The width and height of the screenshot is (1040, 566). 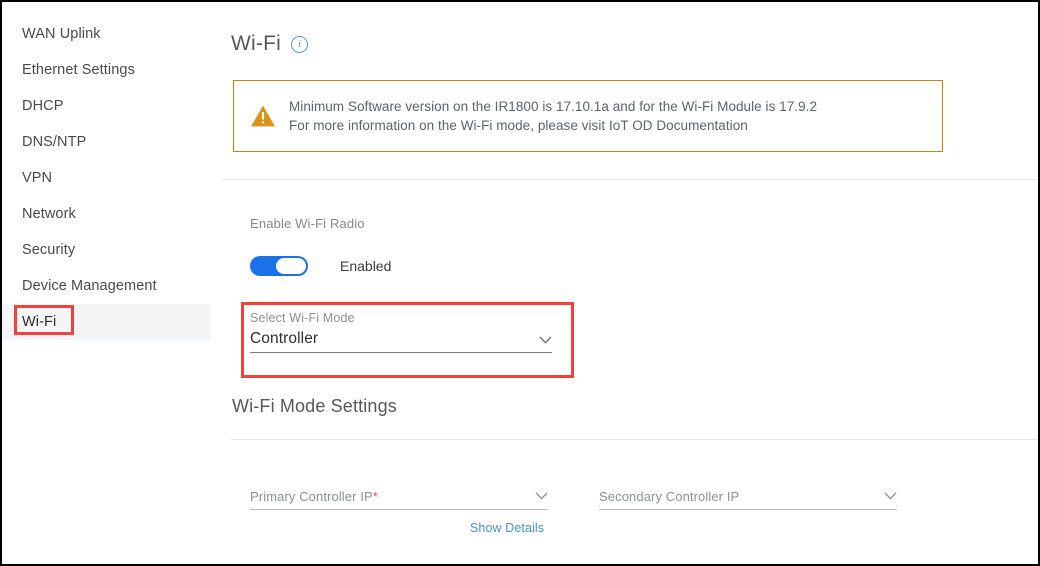 I want to click on sidebar-item-label: DNS/NTP, so click(x=54, y=142).